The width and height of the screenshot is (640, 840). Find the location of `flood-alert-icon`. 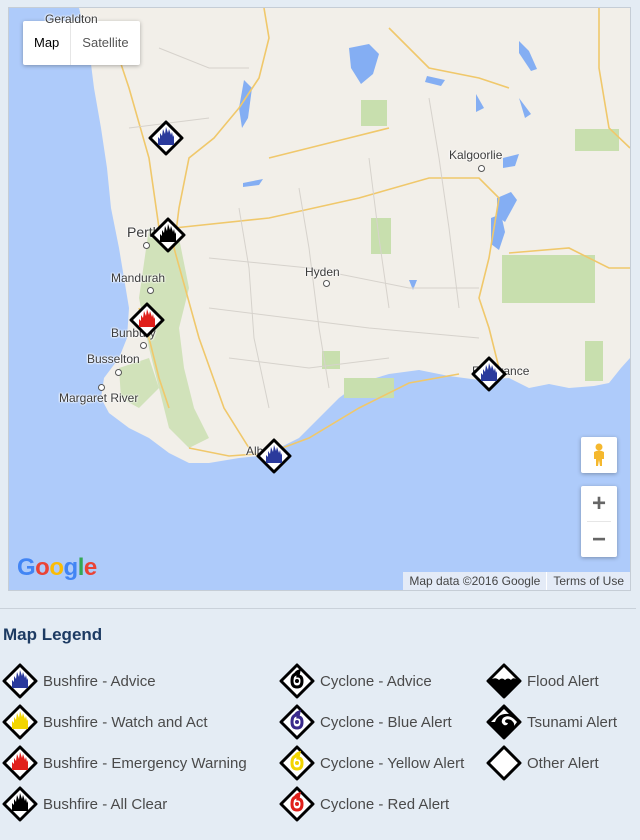

flood-alert-icon is located at coordinates (504, 681).